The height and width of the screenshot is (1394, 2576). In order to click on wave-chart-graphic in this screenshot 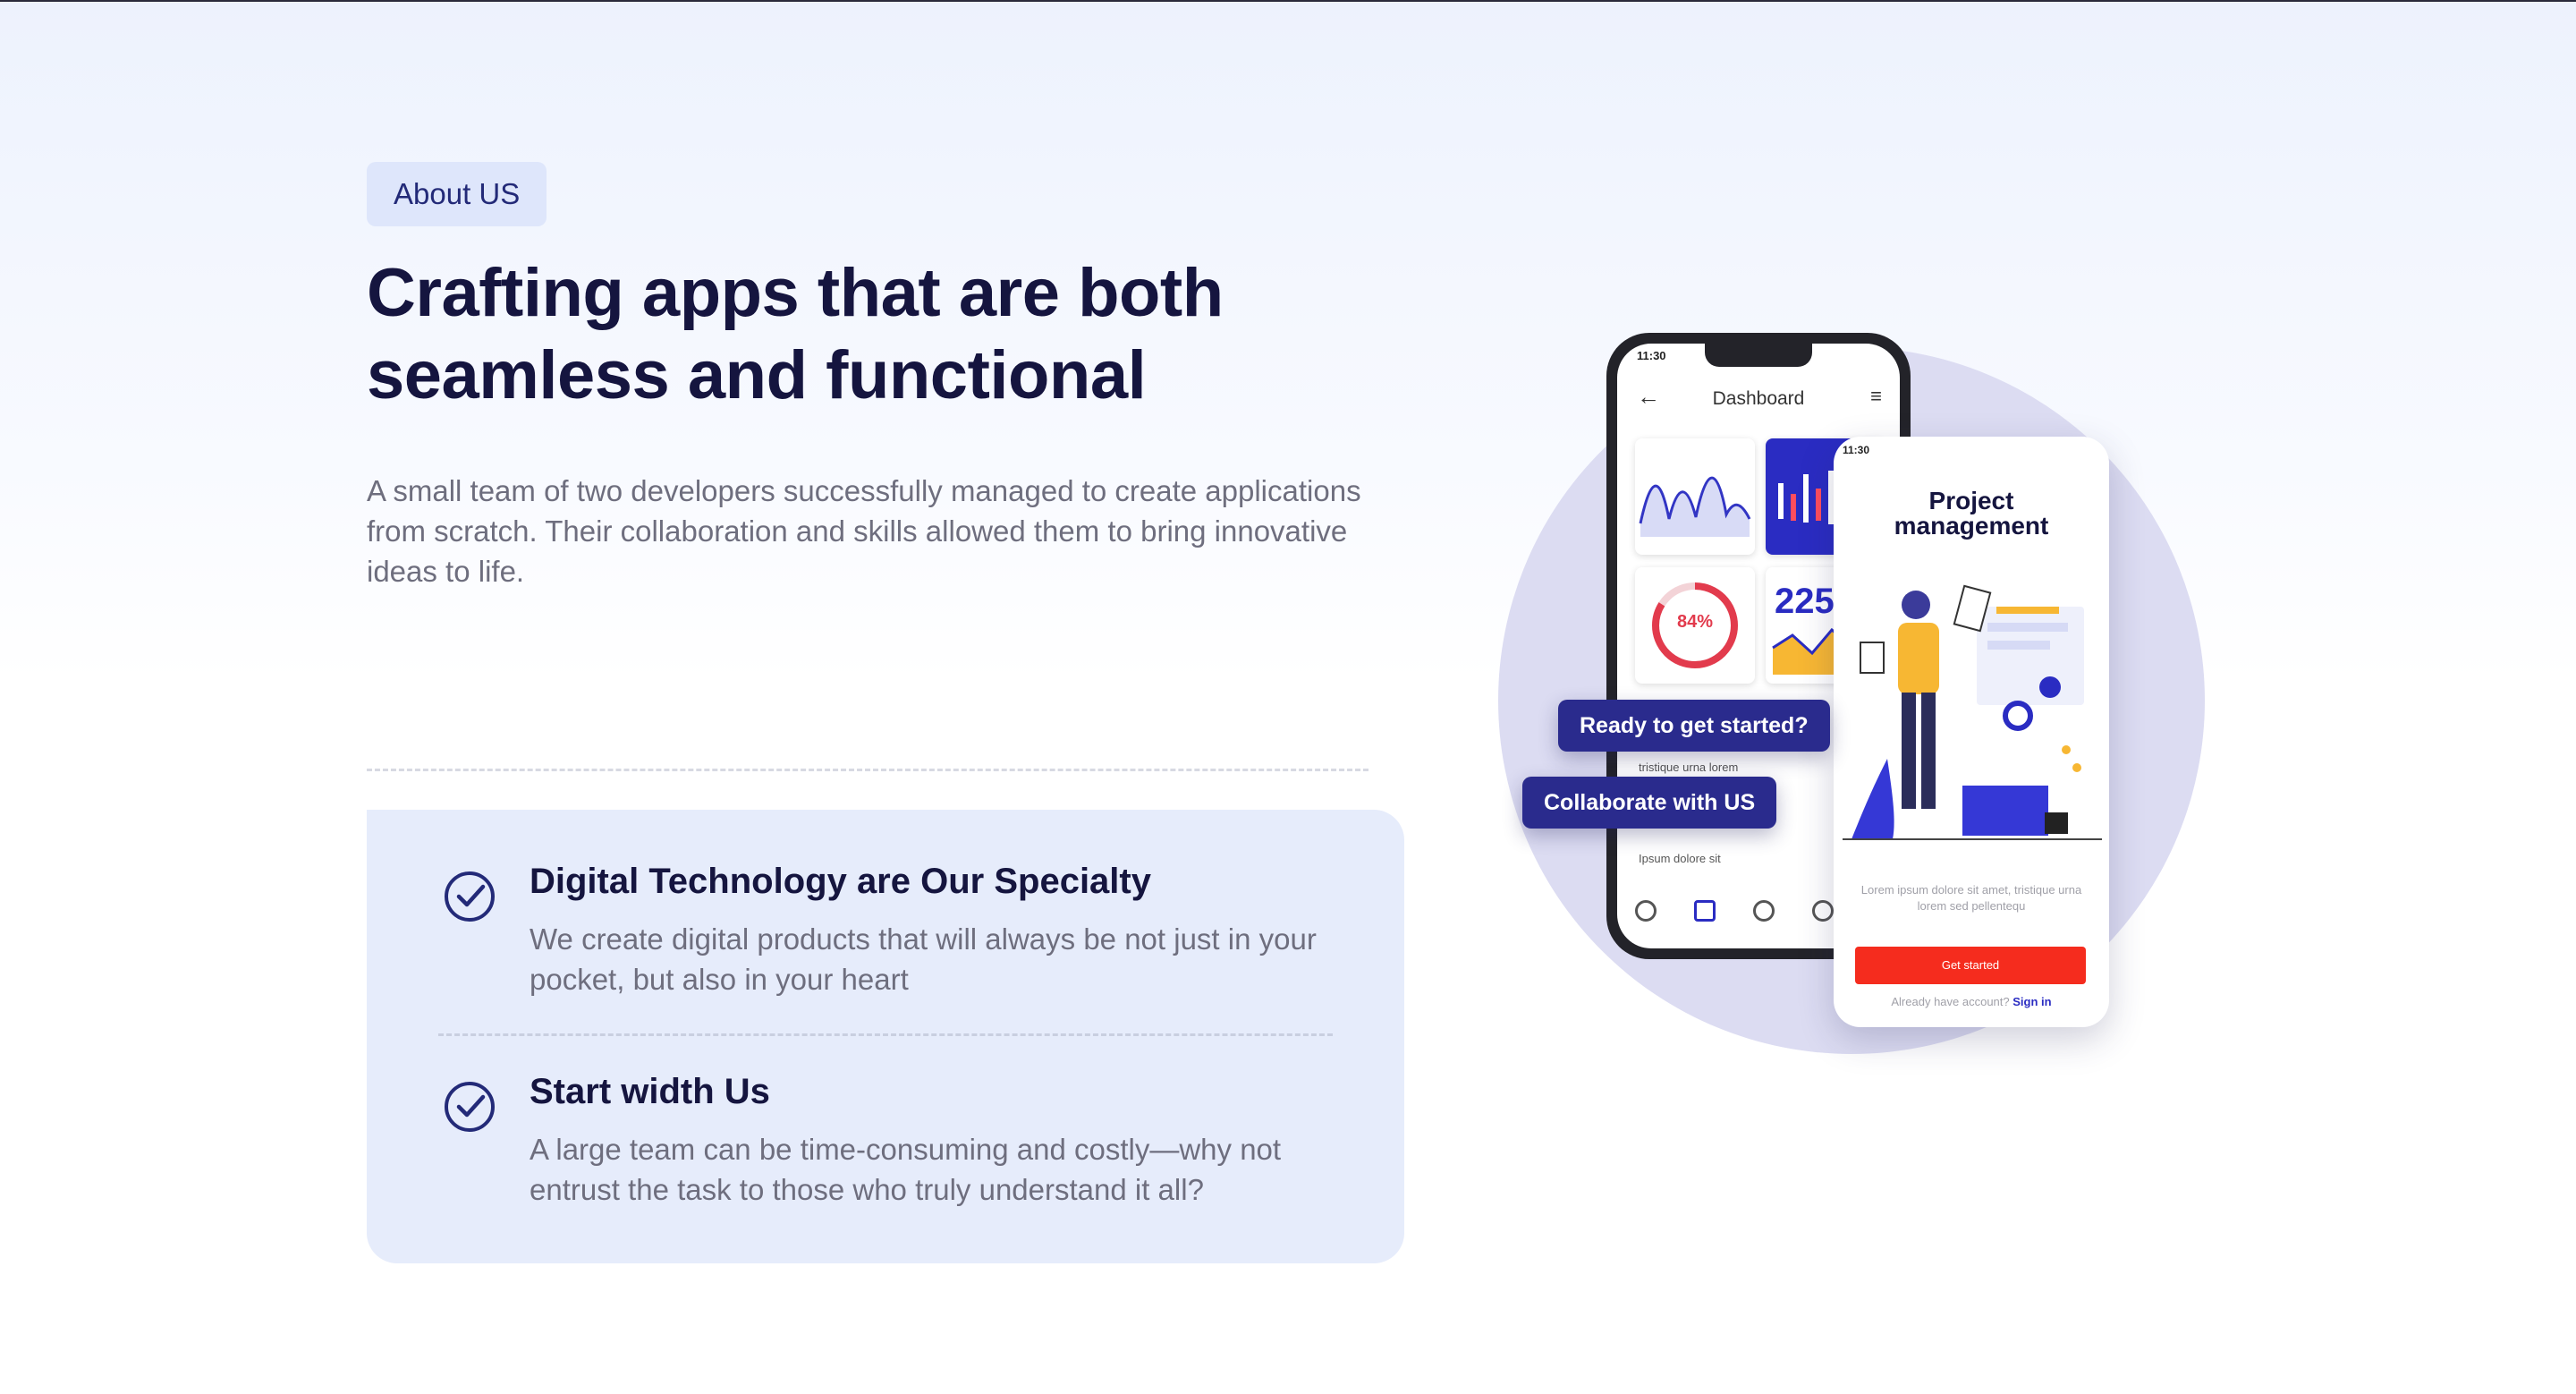, I will do `click(1695, 507)`.